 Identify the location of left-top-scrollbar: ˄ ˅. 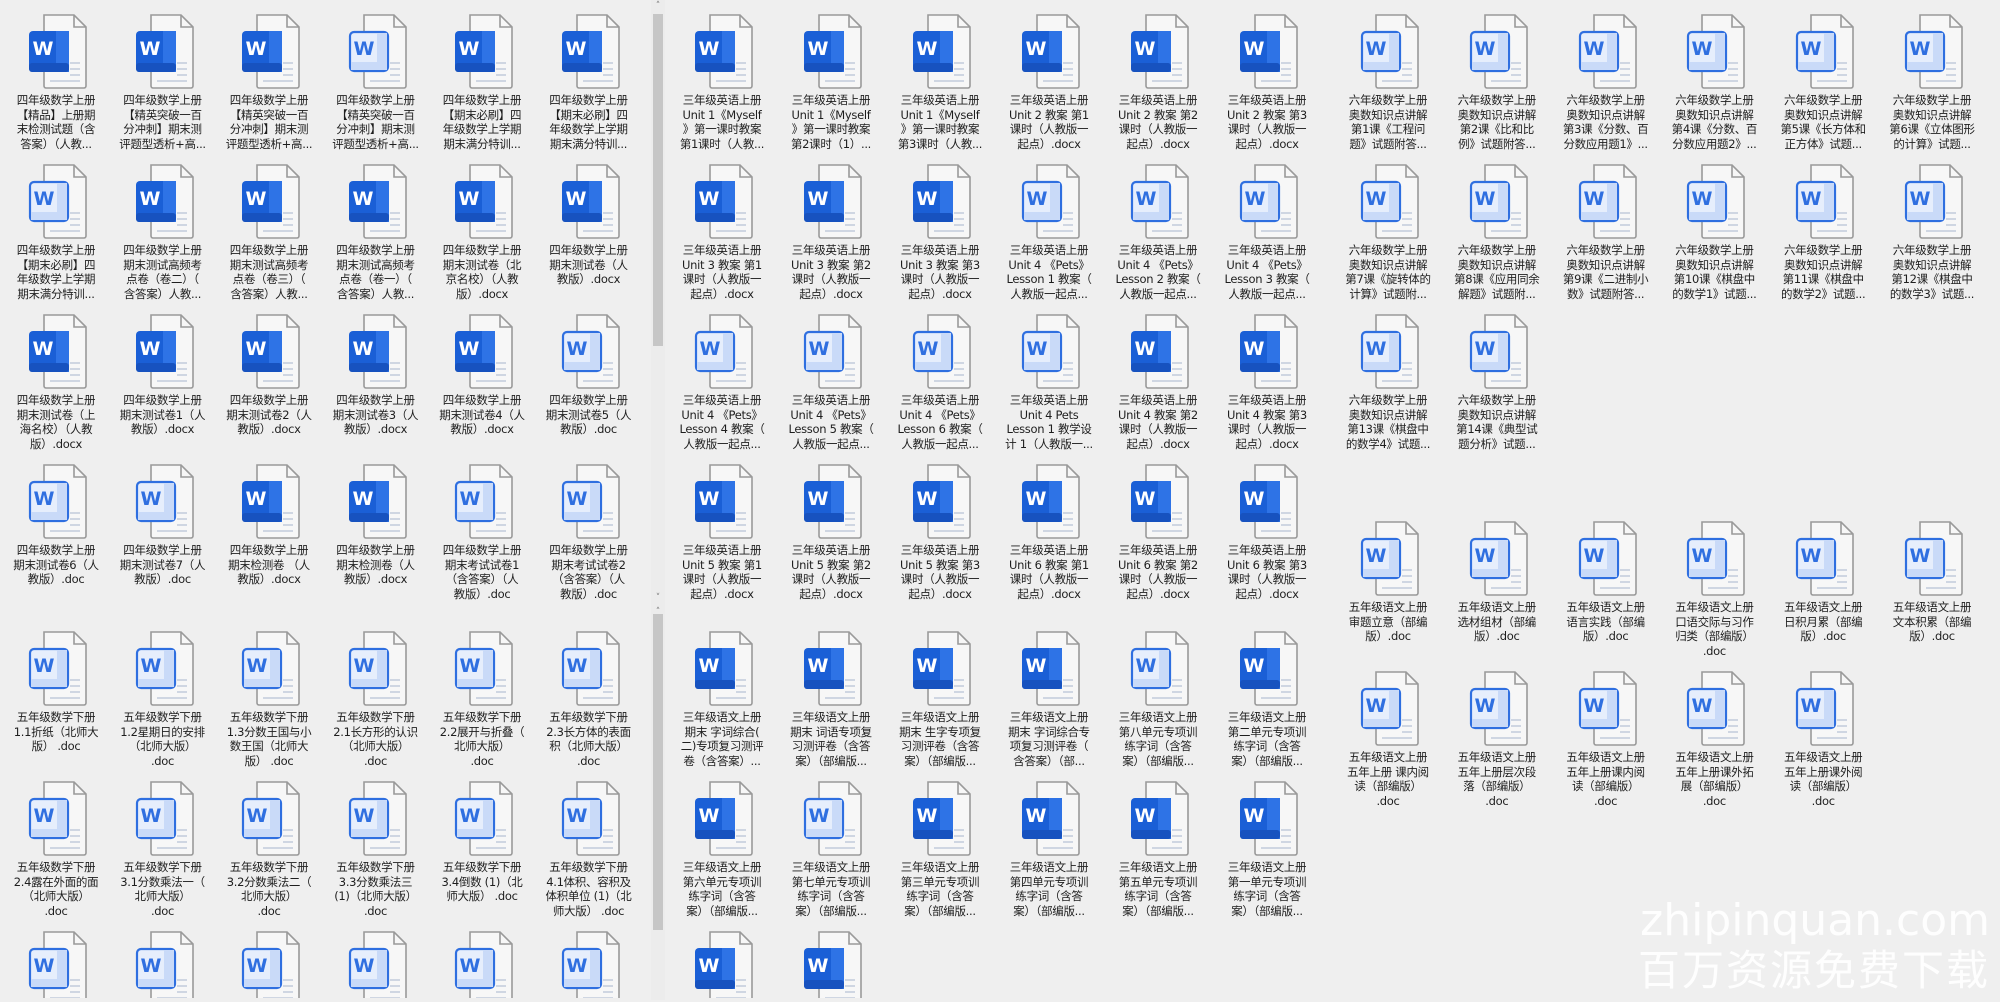
(658, 303).